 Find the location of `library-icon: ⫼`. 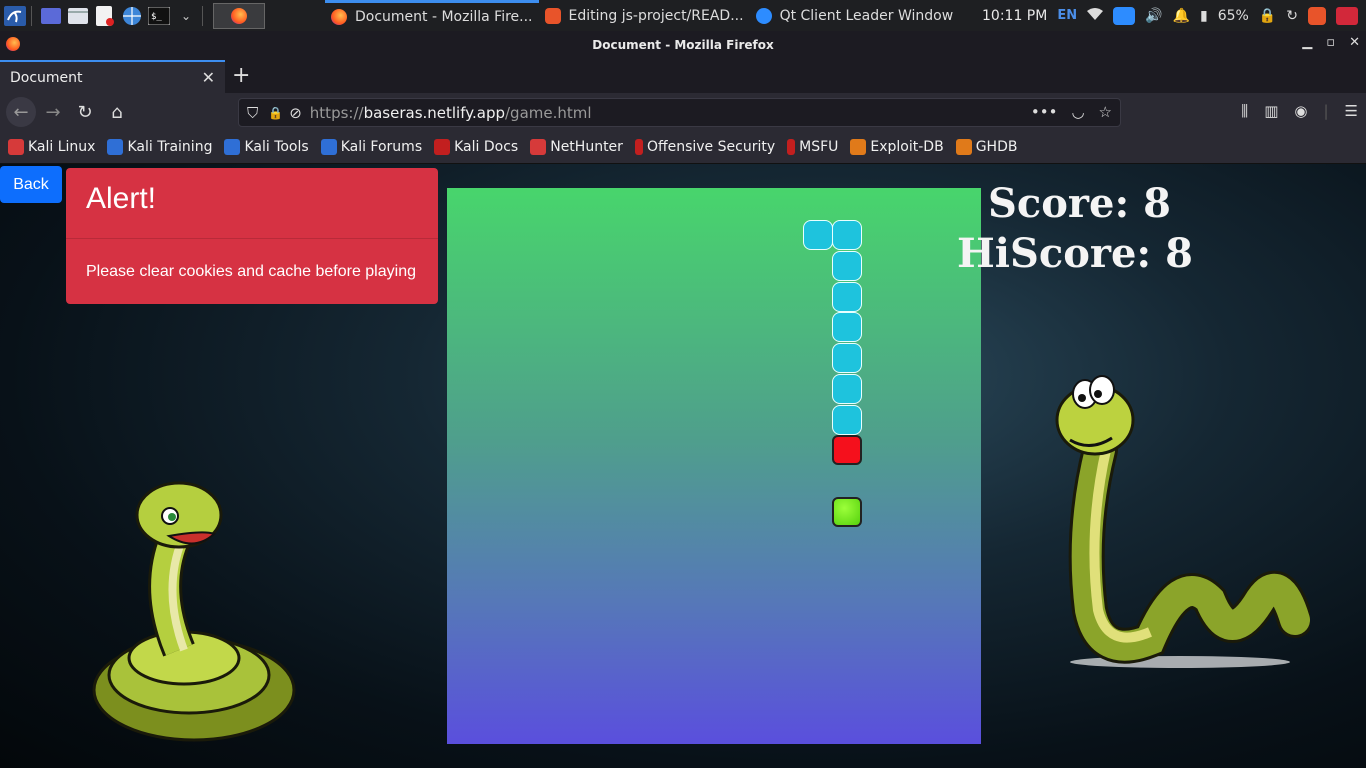

library-icon: ⫼ is located at coordinates (1244, 111).